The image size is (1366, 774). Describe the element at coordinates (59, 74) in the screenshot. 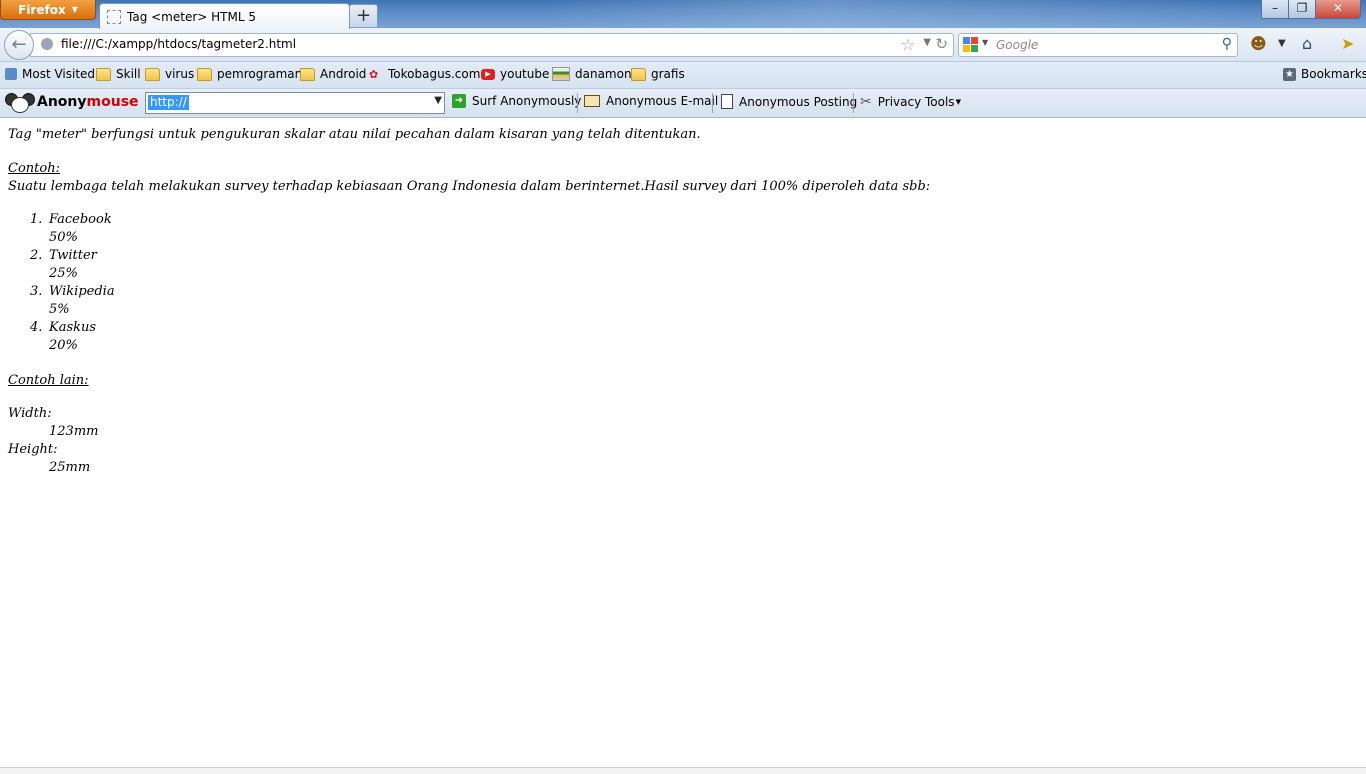

I see `bookmark-label: Most Visited` at that location.